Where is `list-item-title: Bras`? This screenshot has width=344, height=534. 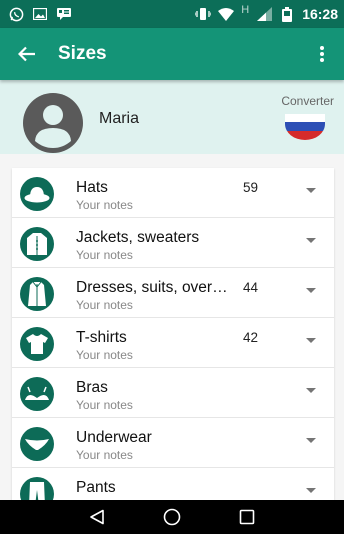 list-item-title: Bras is located at coordinates (92, 387).